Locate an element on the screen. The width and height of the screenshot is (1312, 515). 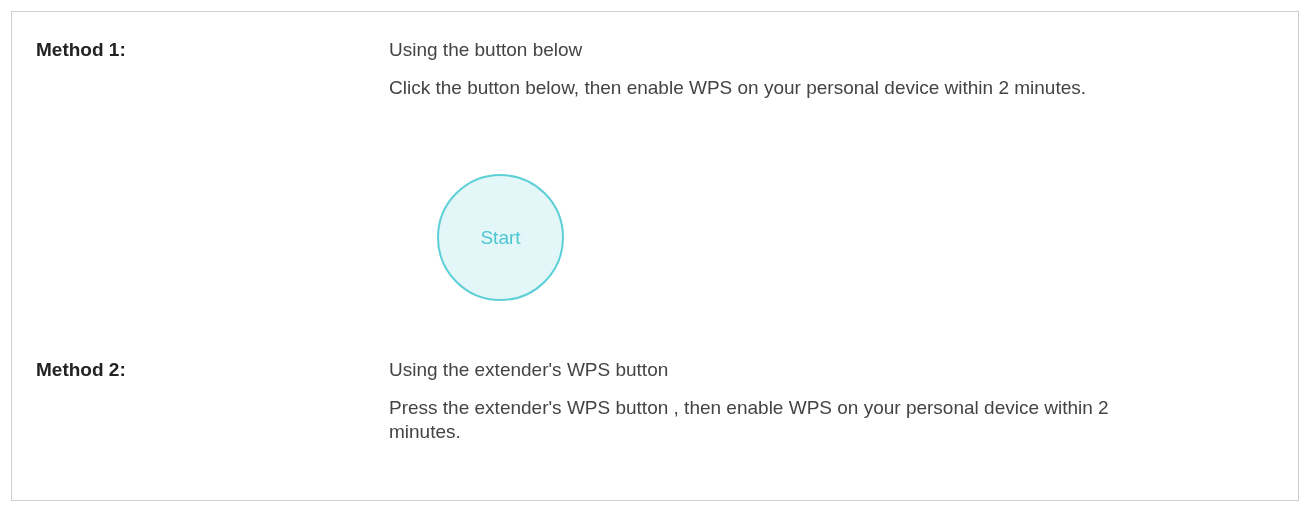
method-description: Click the button below, then enable WPS on your personal device within 2 minutes. is located at coordinates (738, 88).